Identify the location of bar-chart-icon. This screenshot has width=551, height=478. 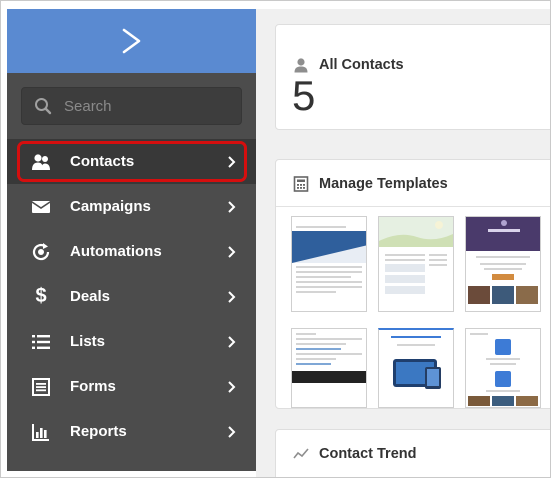
(41, 432).